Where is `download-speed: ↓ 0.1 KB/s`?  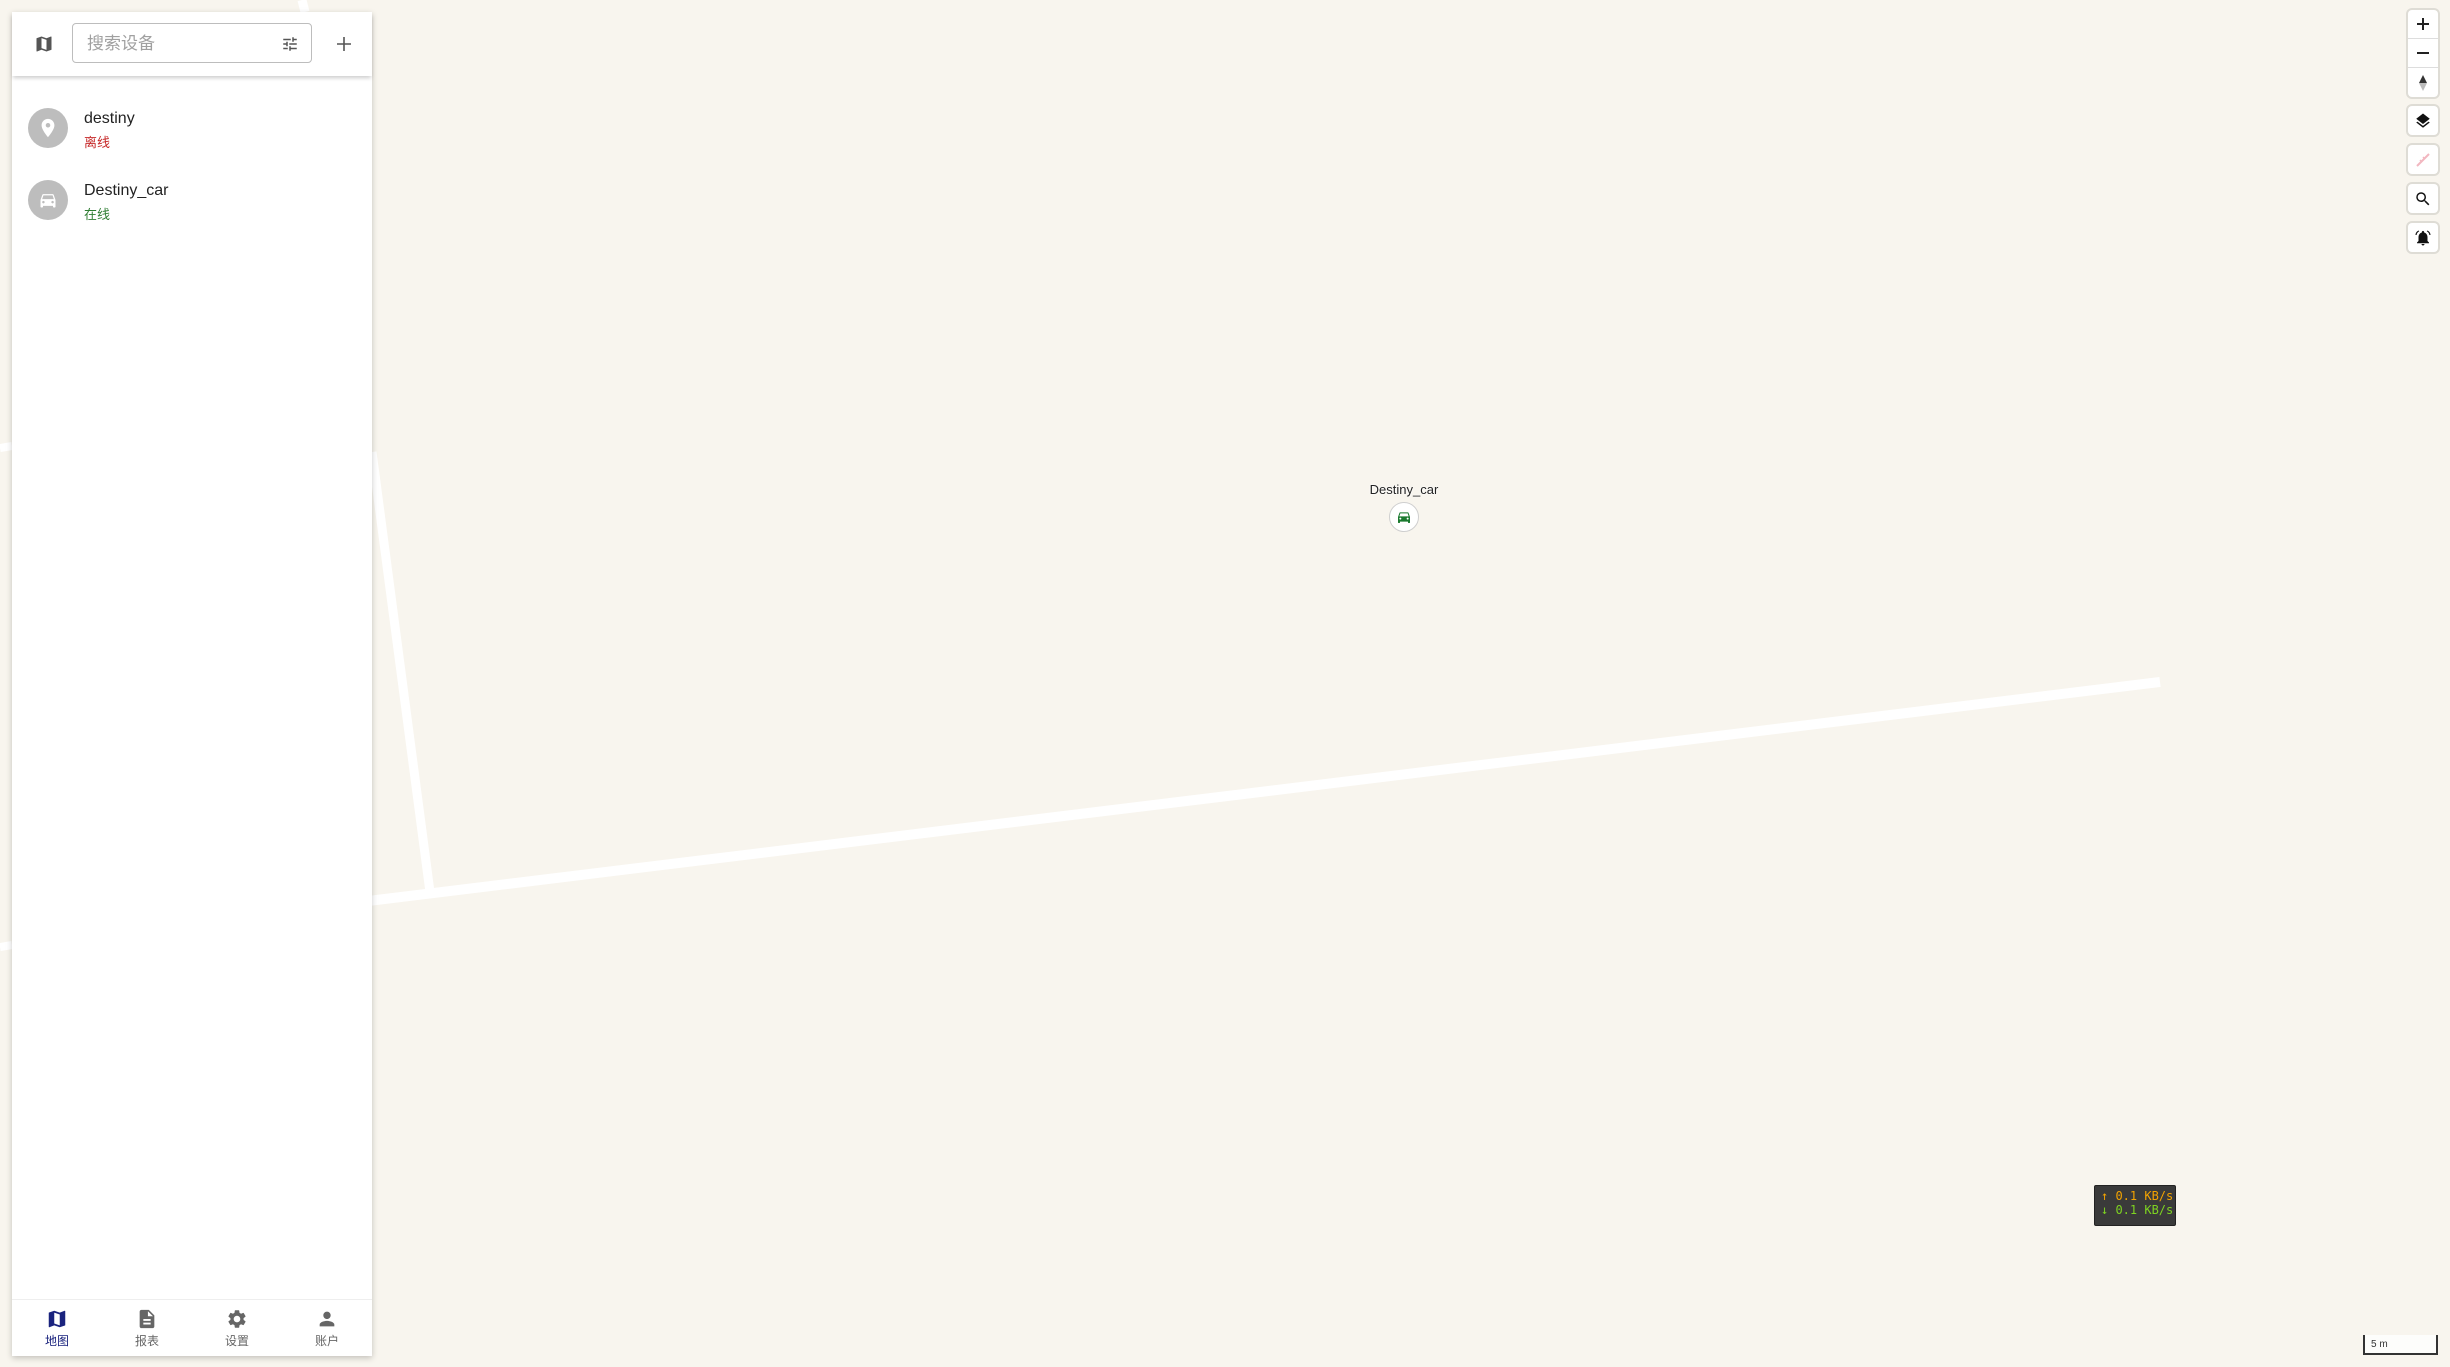 download-speed: ↓ 0.1 KB/s is located at coordinates (2137, 1210).